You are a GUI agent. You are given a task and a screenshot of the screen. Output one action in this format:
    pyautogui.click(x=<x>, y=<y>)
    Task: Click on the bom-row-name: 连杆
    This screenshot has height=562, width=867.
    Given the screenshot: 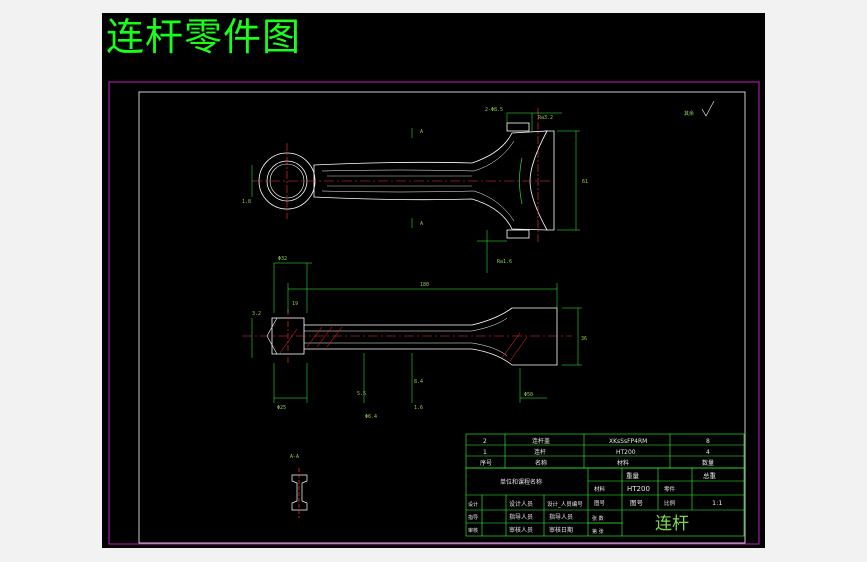 What is the action you would take?
    pyautogui.click(x=540, y=452)
    